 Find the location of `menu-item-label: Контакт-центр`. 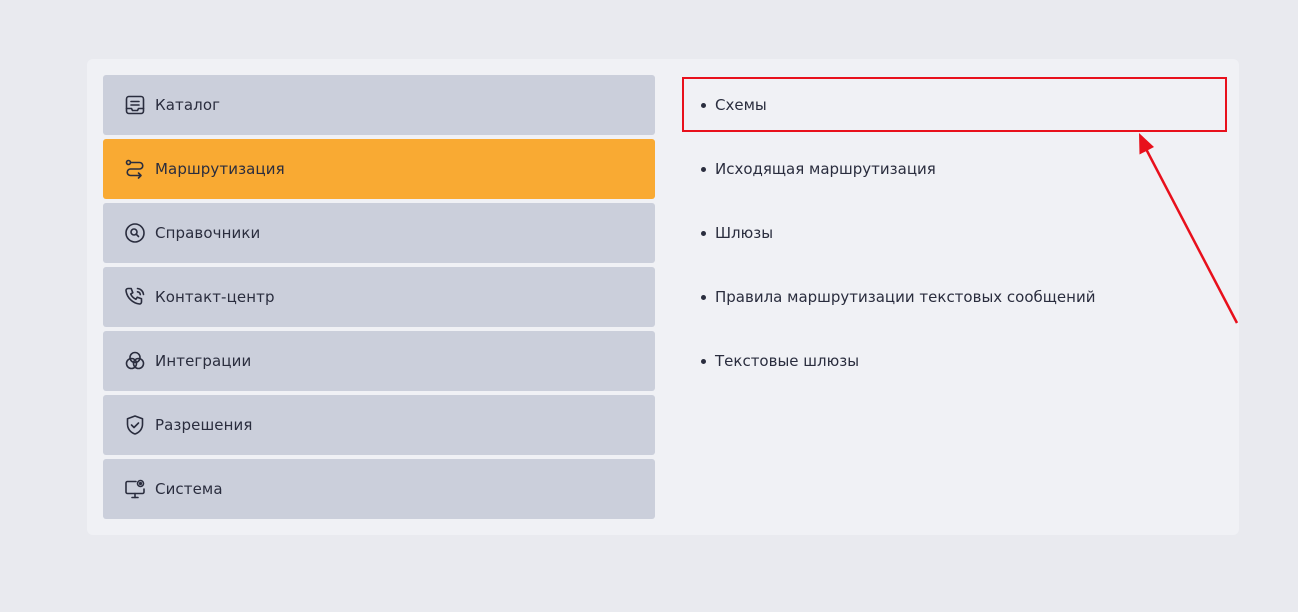

menu-item-label: Контакт-центр is located at coordinates (215, 297).